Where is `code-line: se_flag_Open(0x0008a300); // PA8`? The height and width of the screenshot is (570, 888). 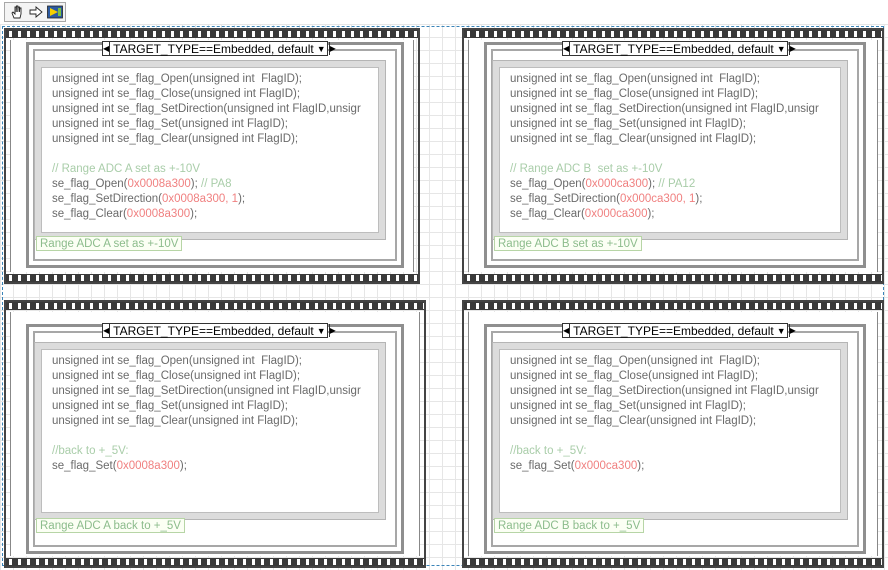 code-line: se_flag_Open(0x0008a300); // PA8 is located at coordinates (206, 184).